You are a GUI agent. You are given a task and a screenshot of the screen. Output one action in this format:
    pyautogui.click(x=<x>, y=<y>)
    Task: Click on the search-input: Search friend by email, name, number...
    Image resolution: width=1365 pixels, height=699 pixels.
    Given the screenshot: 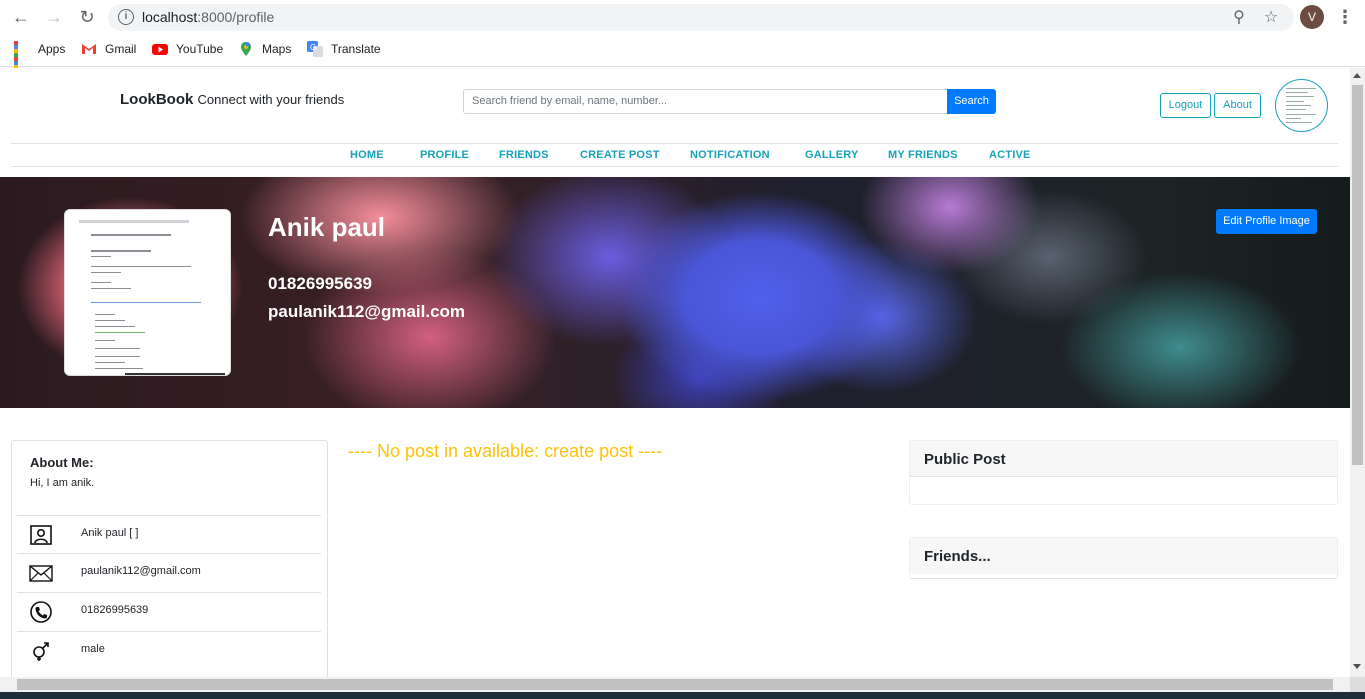 What is the action you would take?
    pyautogui.click(x=705, y=101)
    